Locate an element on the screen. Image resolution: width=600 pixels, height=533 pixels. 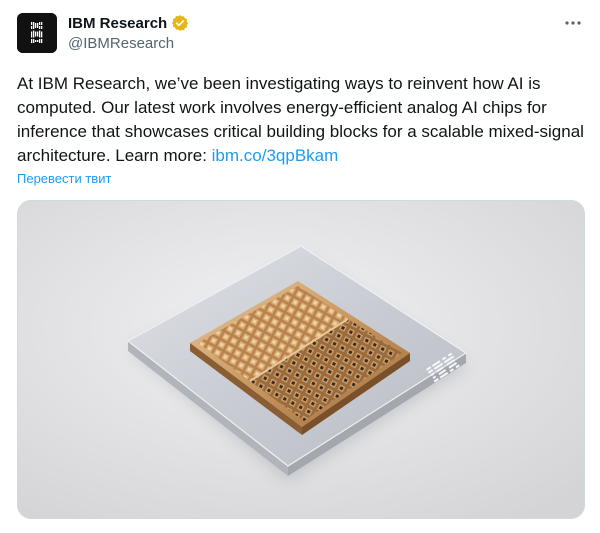
author-display-name: IBM Research is located at coordinates (117, 23).